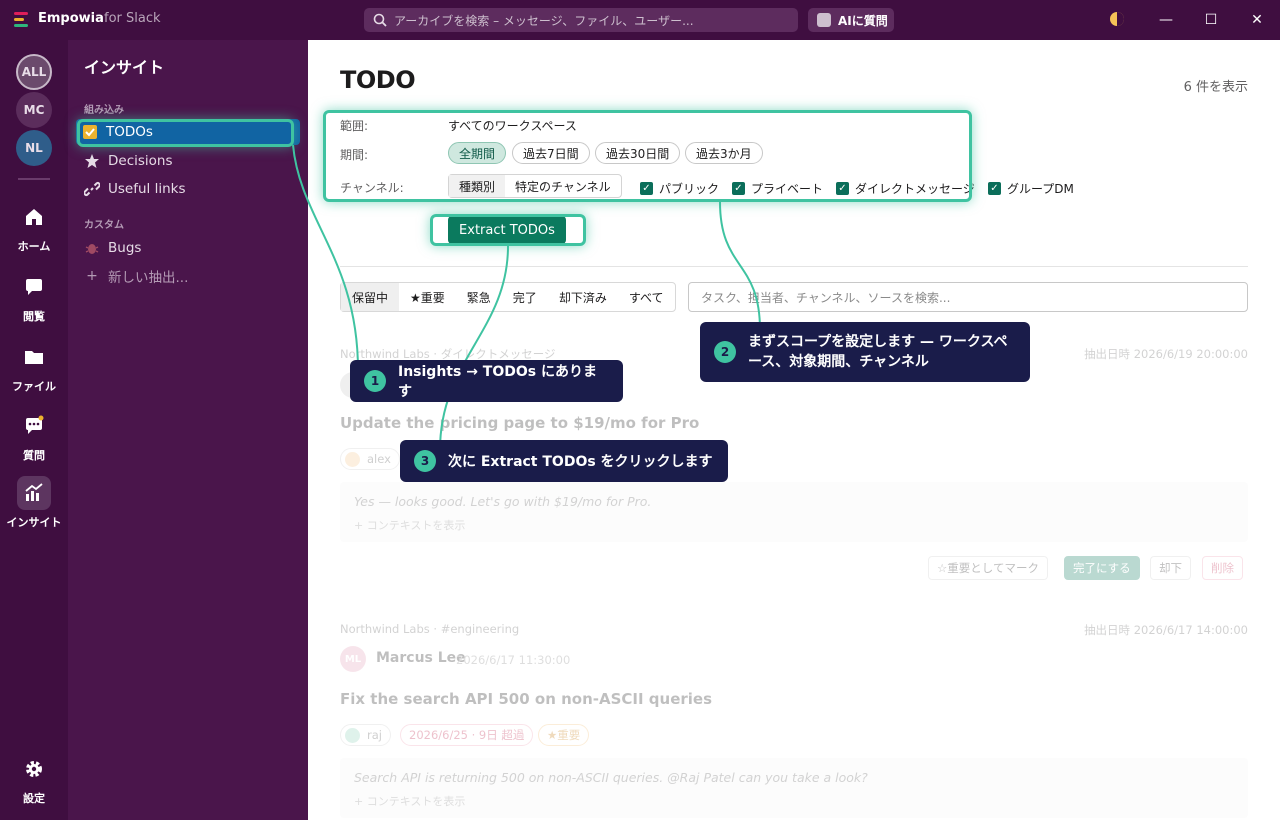 Image resolution: width=1280 pixels, height=820 pixels. I want to click on rail-browse: 閲覧, so click(34, 297).